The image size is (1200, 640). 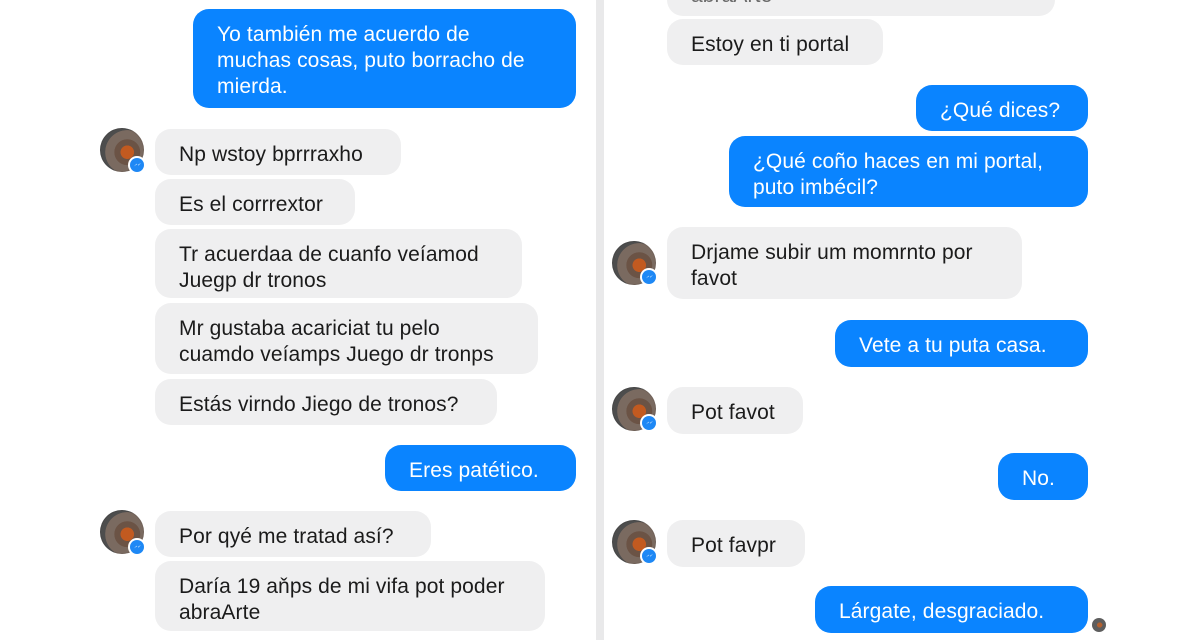 What do you see at coordinates (326, 402) in the screenshot?
I see `message-incoming: Estás virndo Jiego de tronos?` at bounding box center [326, 402].